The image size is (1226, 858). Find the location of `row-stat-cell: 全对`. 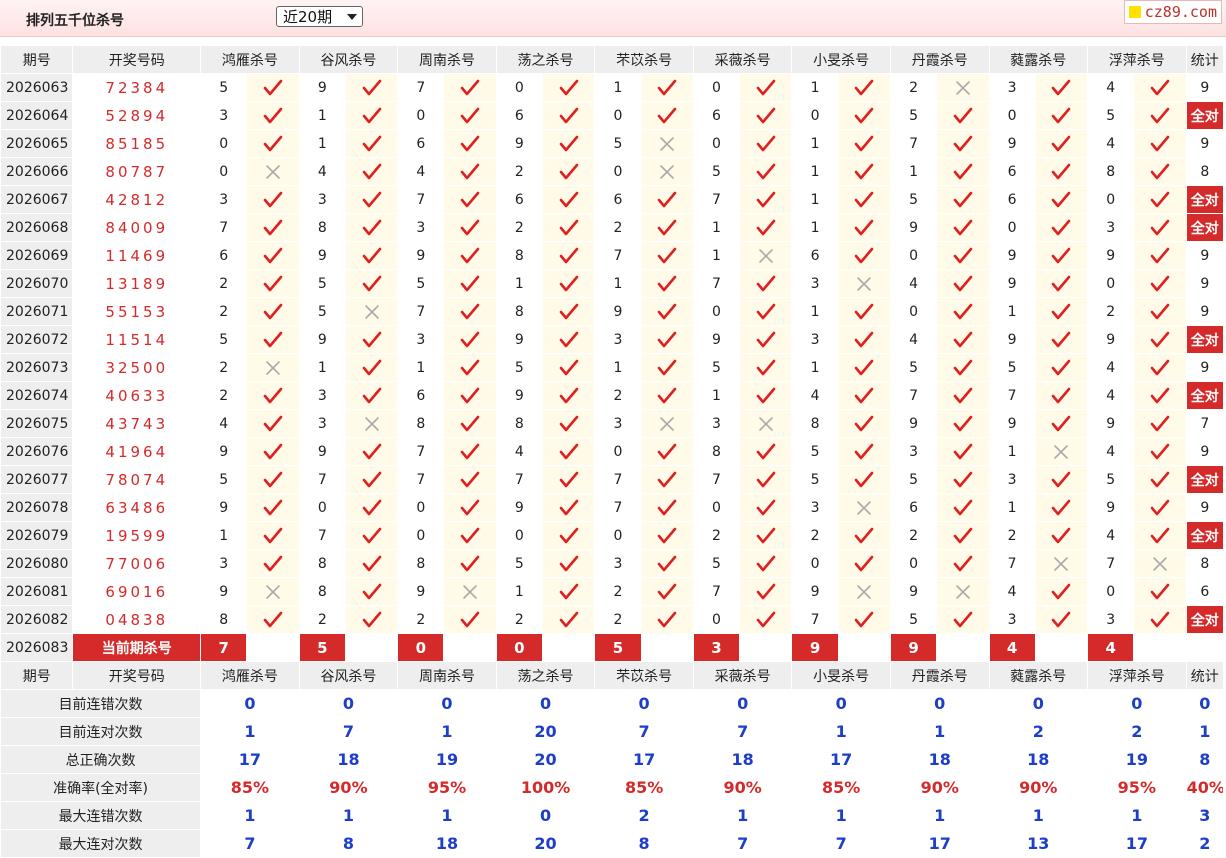

row-stat-cell: 全对 is located at coordinates (1205, 227).